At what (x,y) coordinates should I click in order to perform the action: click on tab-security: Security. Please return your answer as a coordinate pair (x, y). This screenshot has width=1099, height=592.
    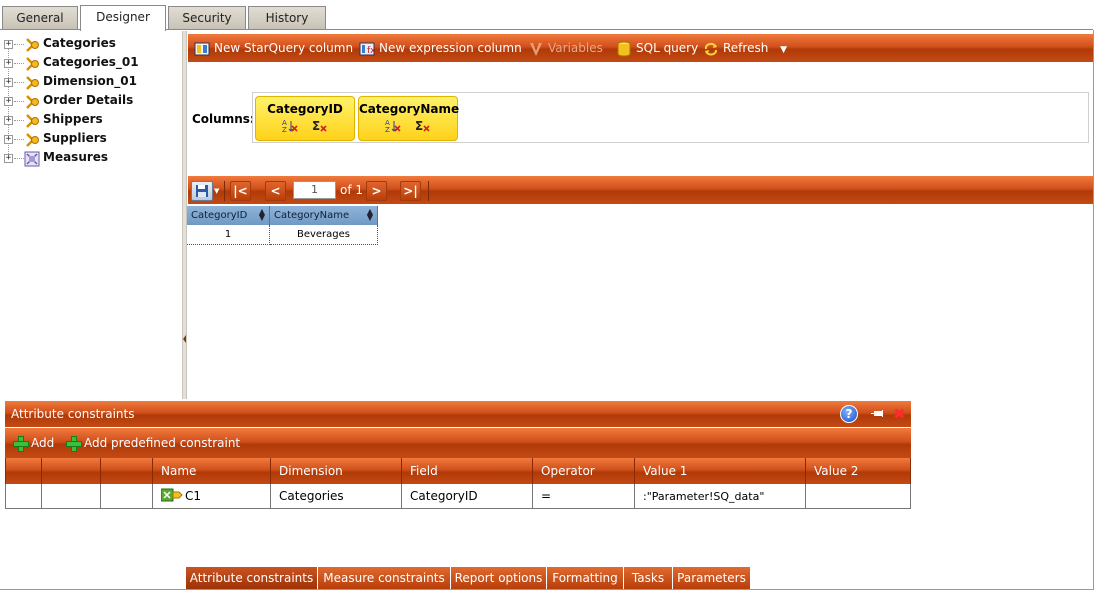
    Looking at the image, I should click on (207, 18).